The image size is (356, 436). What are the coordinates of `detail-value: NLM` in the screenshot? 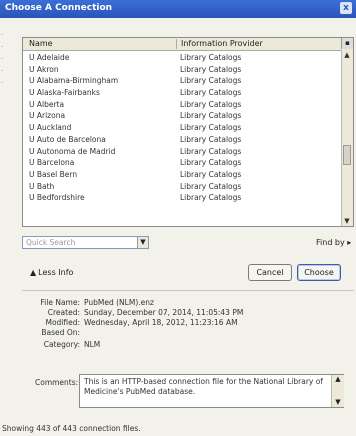 It's located at (92, 344).